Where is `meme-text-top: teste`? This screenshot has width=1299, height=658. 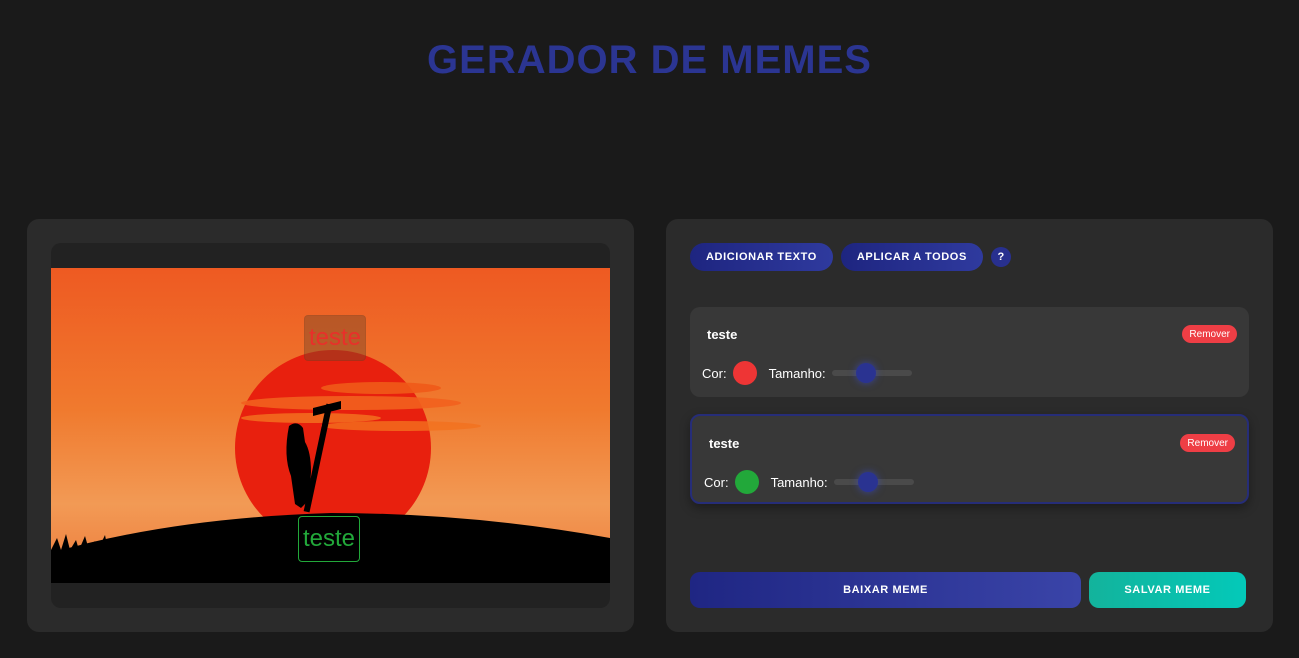 meme-text-top: teste is located at coordinates (335, 338).